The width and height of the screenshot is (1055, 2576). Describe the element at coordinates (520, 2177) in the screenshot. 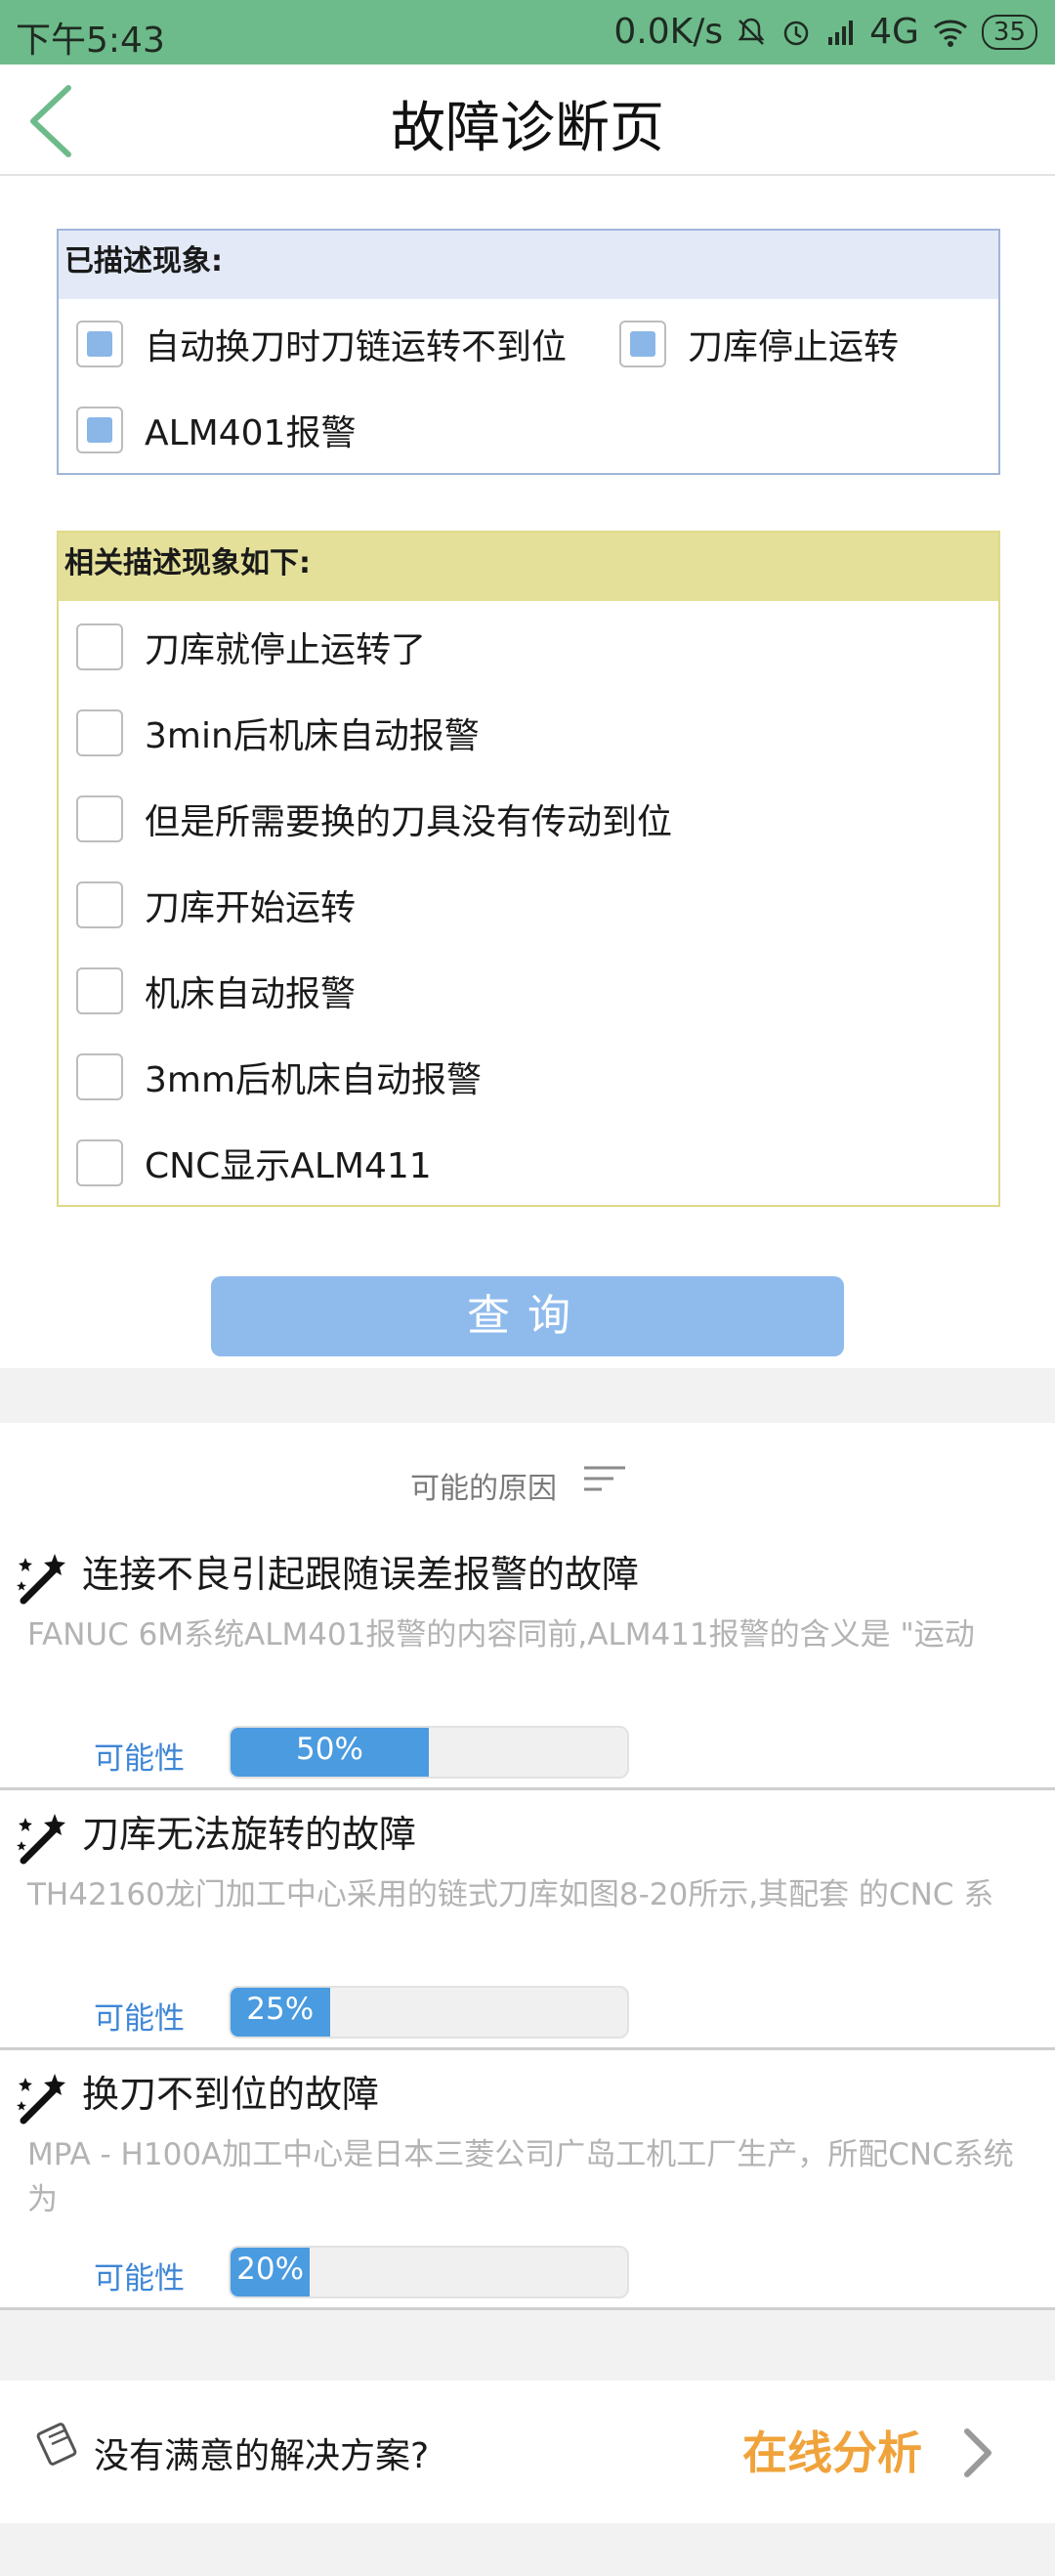

I see `cause-description: MPA - H100A加工中心是日本三菱公司广岛工机工厂生产，所配CNC系统为` at that location.